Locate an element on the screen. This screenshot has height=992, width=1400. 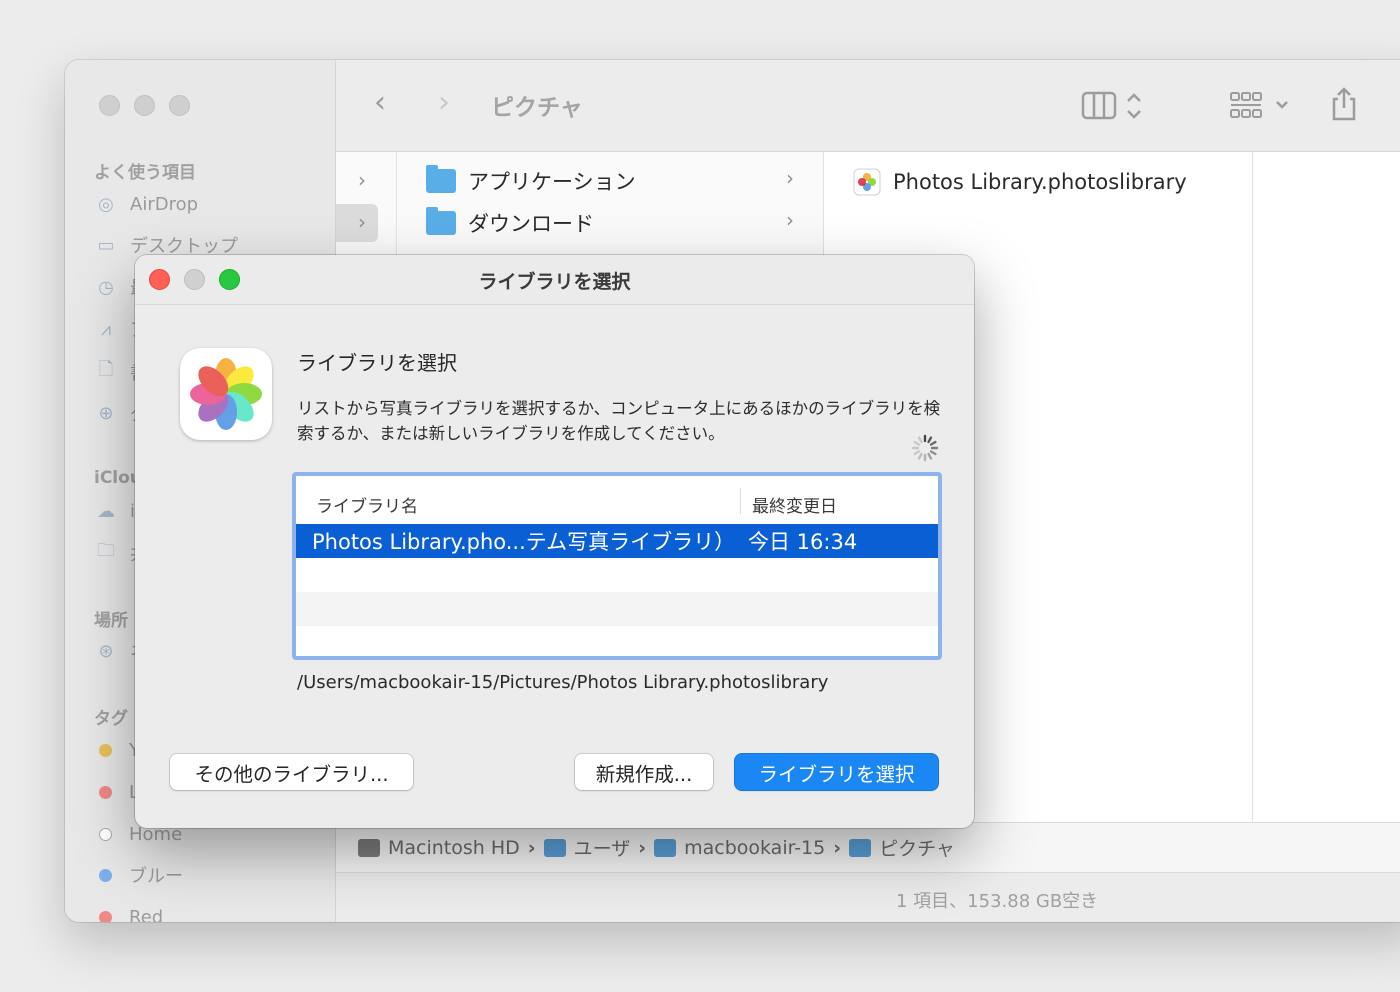
status-bar: 1 項目、153.88 GB空き is located at coordinates (868, 897).